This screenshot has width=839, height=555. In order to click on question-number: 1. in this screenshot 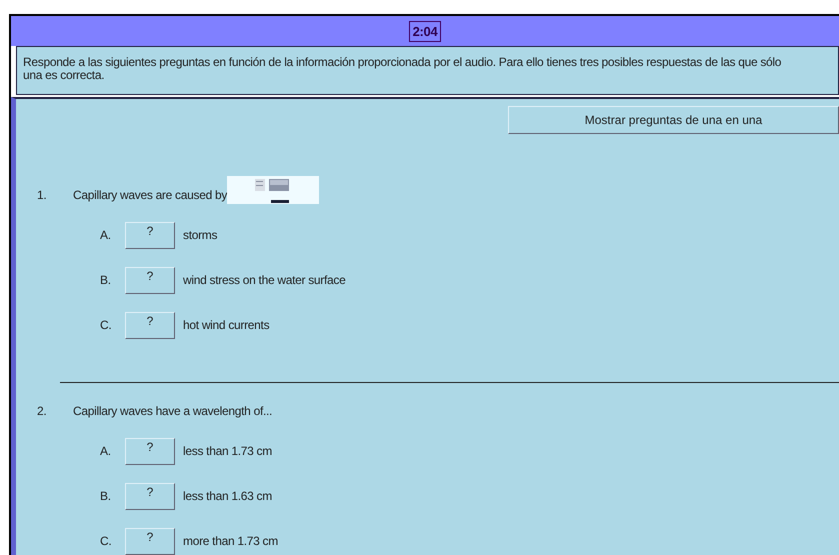, I will do `click(42, 196)`.